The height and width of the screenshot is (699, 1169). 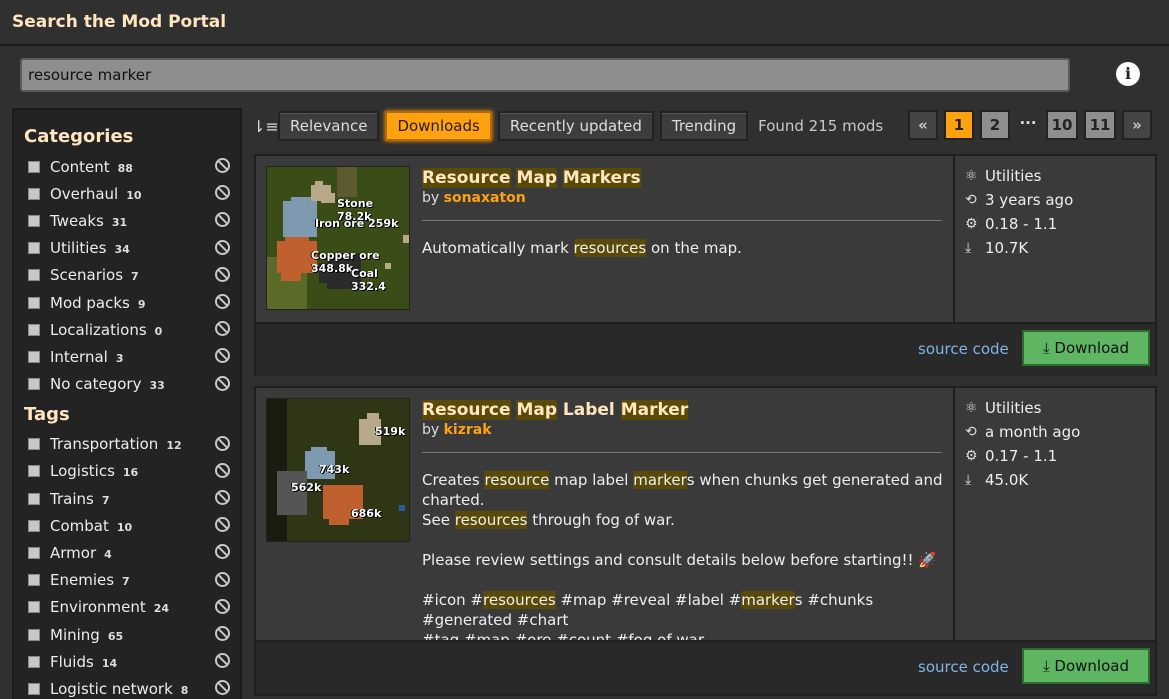 I want to click on last-page-icon: », so click(x=1137, y=125).